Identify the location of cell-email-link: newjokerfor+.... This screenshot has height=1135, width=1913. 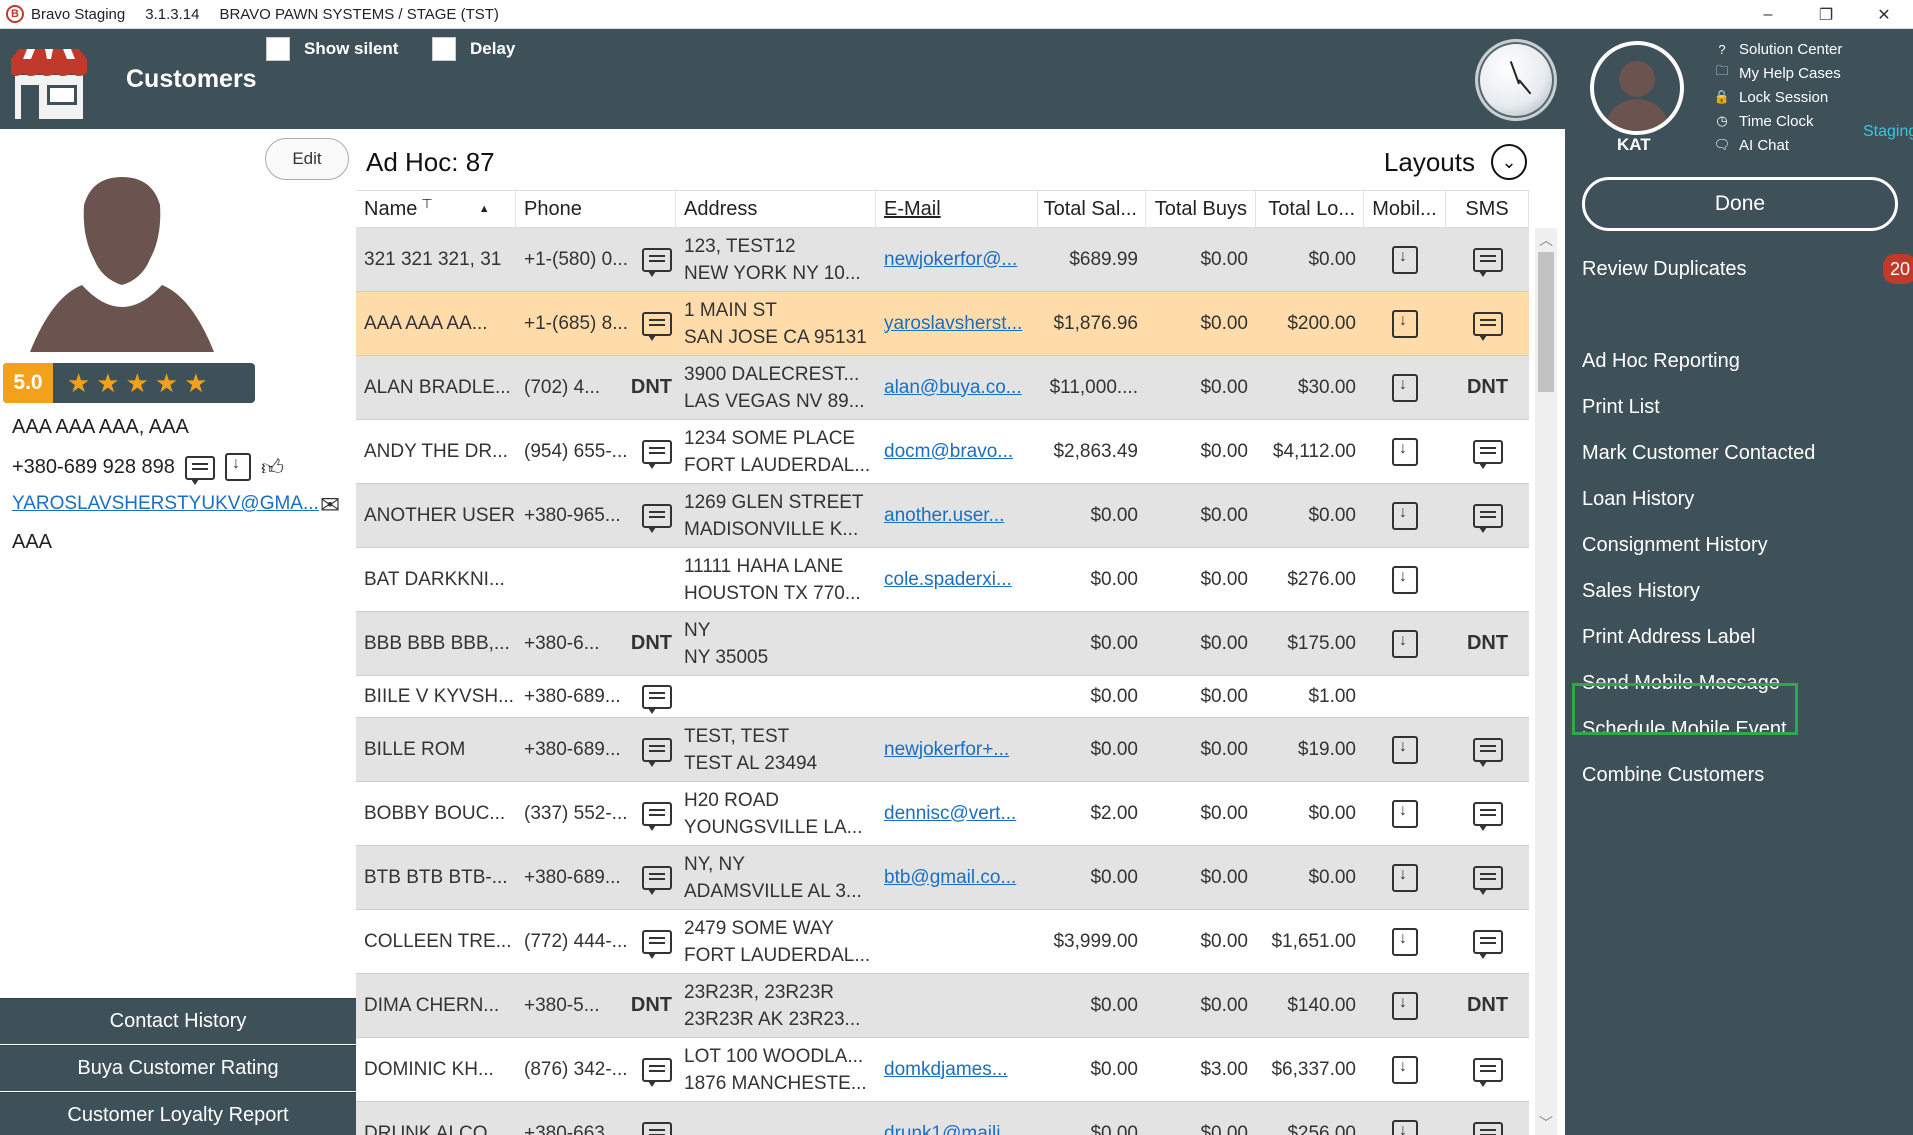
(957, 749).